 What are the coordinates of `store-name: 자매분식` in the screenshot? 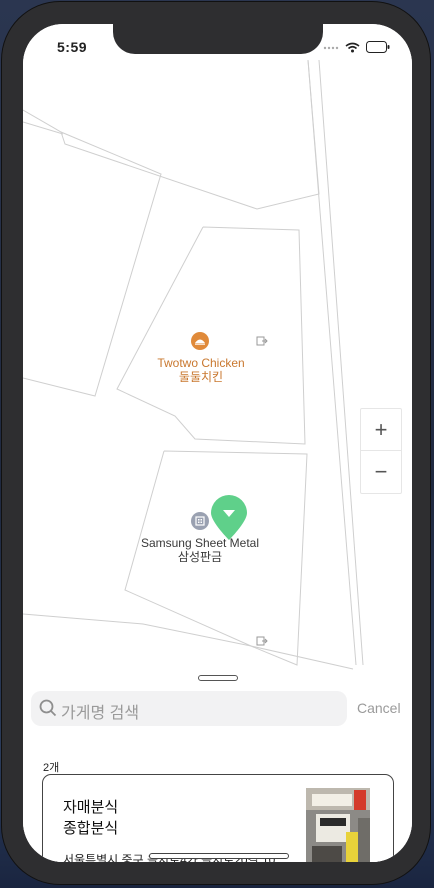 It's located at (91, 807).